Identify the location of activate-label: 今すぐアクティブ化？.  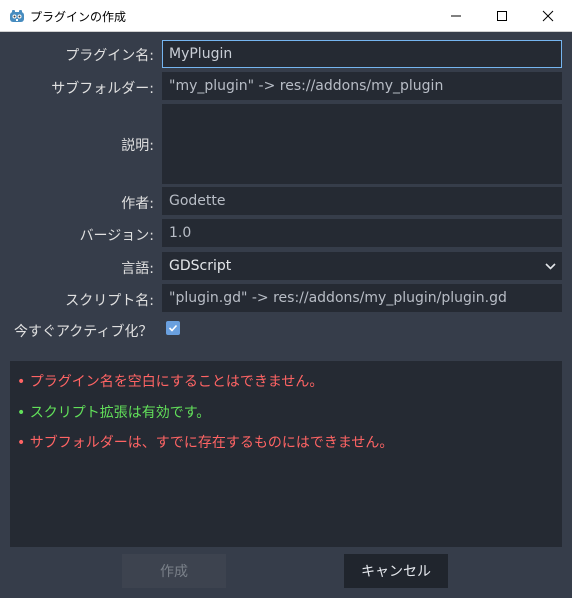
(83, 332).